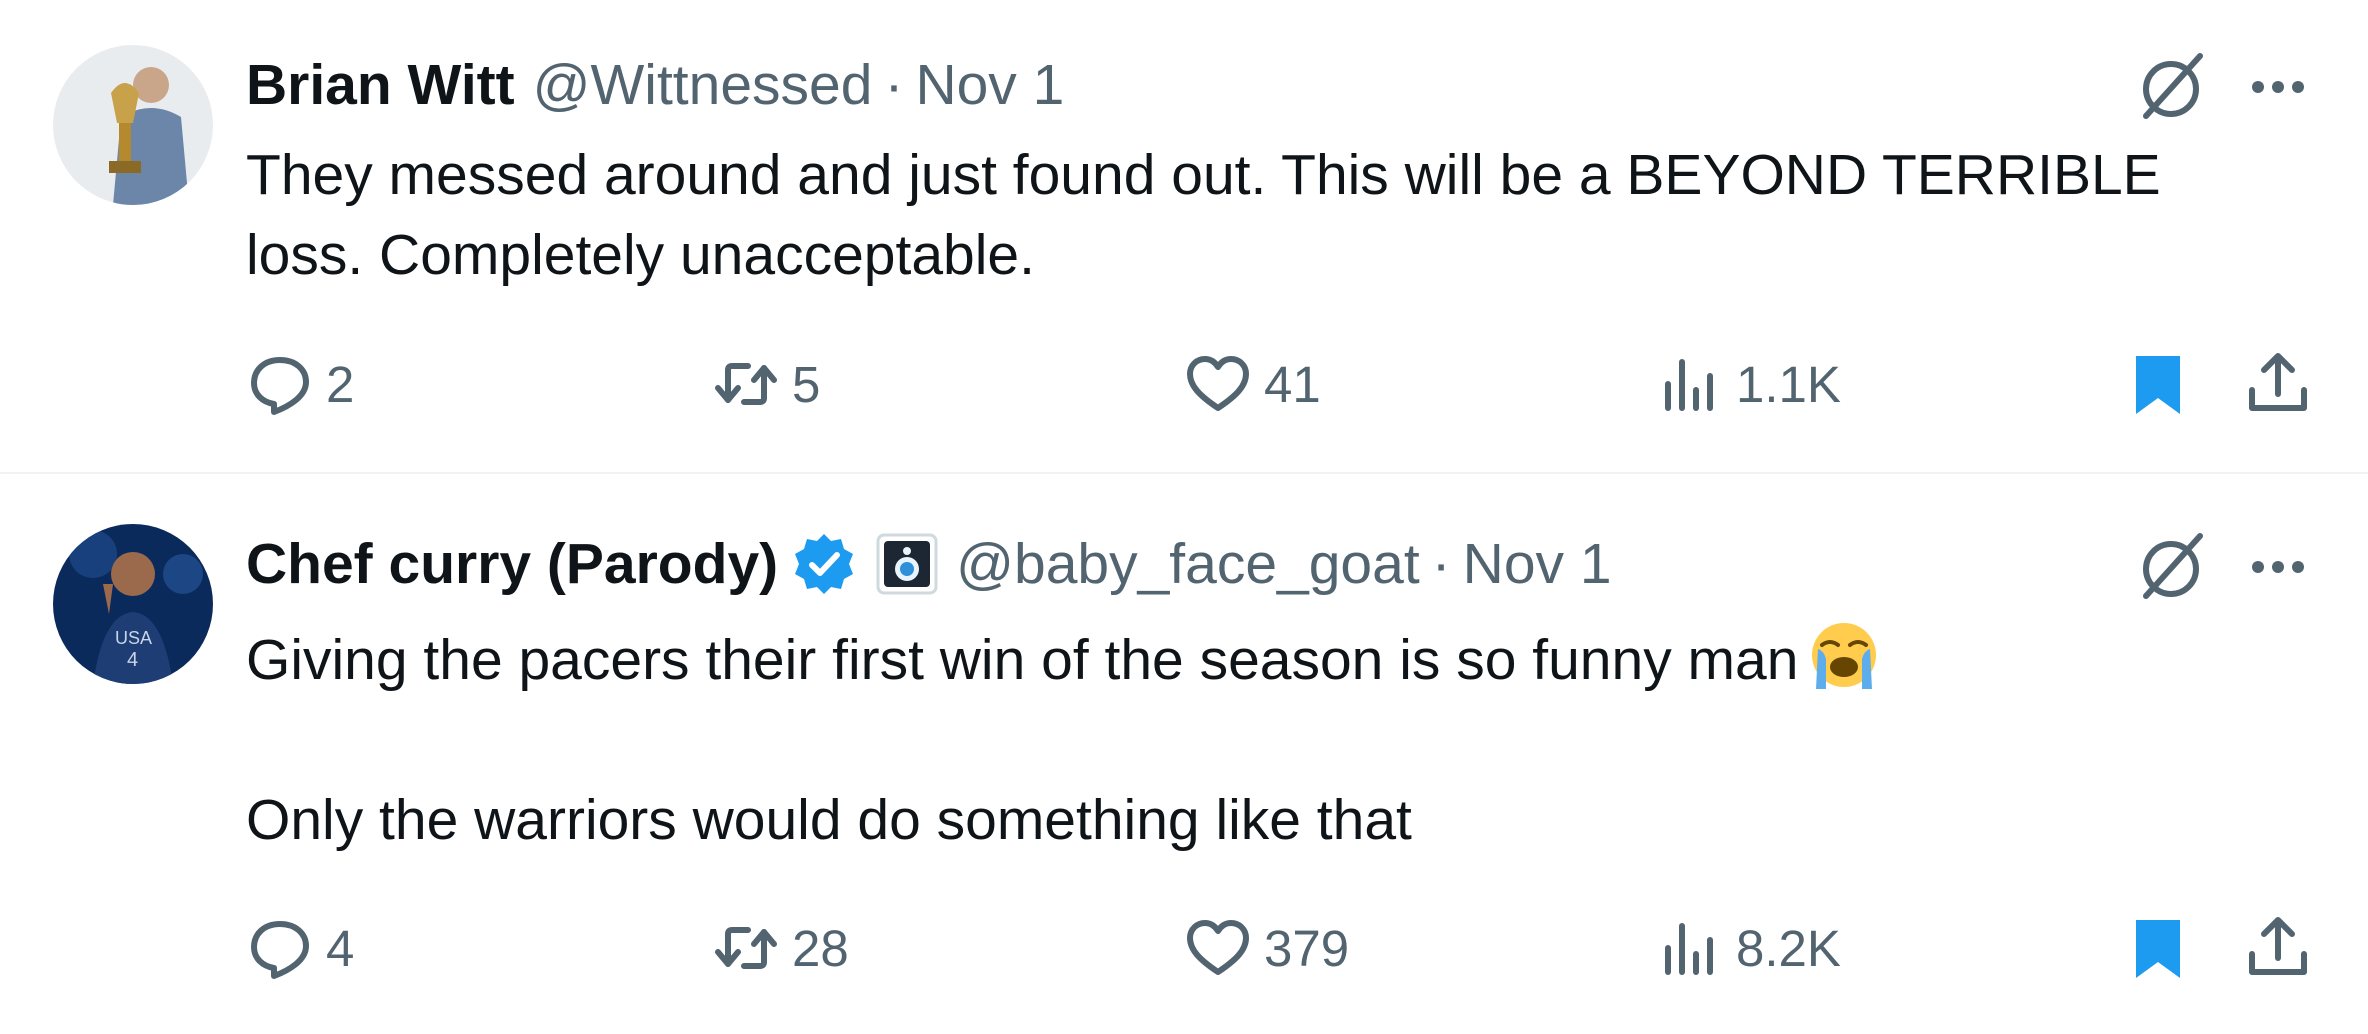 The width and height of the screenshot is (2368, 1034). What do you see at coordinates (780, 948) in the screenshot?
I see `repost-button: 28` at bounding box center [780, 948].